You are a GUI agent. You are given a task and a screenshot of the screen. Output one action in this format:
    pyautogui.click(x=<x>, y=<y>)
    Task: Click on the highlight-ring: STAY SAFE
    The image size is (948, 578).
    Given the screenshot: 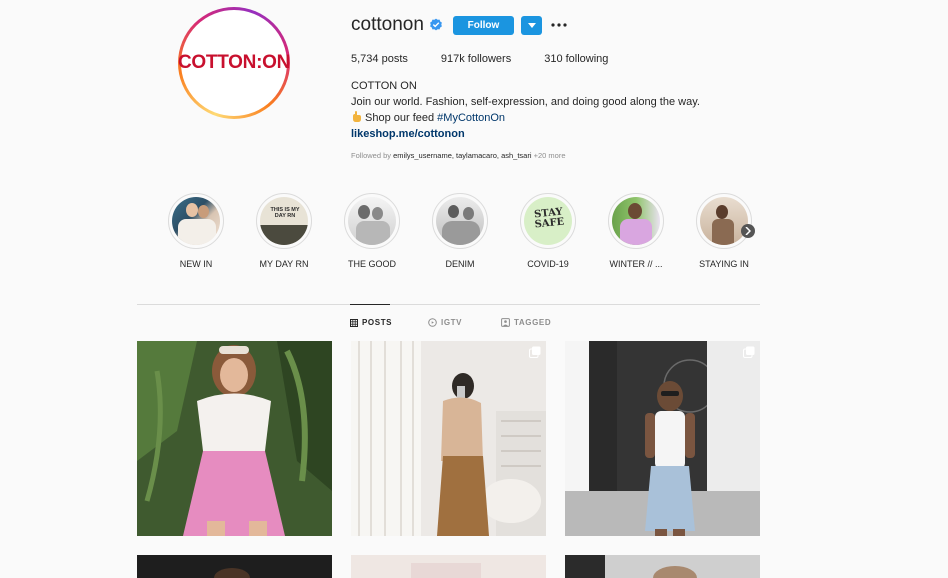 What is the action you would take?
    pyautogui.click(x=548, y=221)
    